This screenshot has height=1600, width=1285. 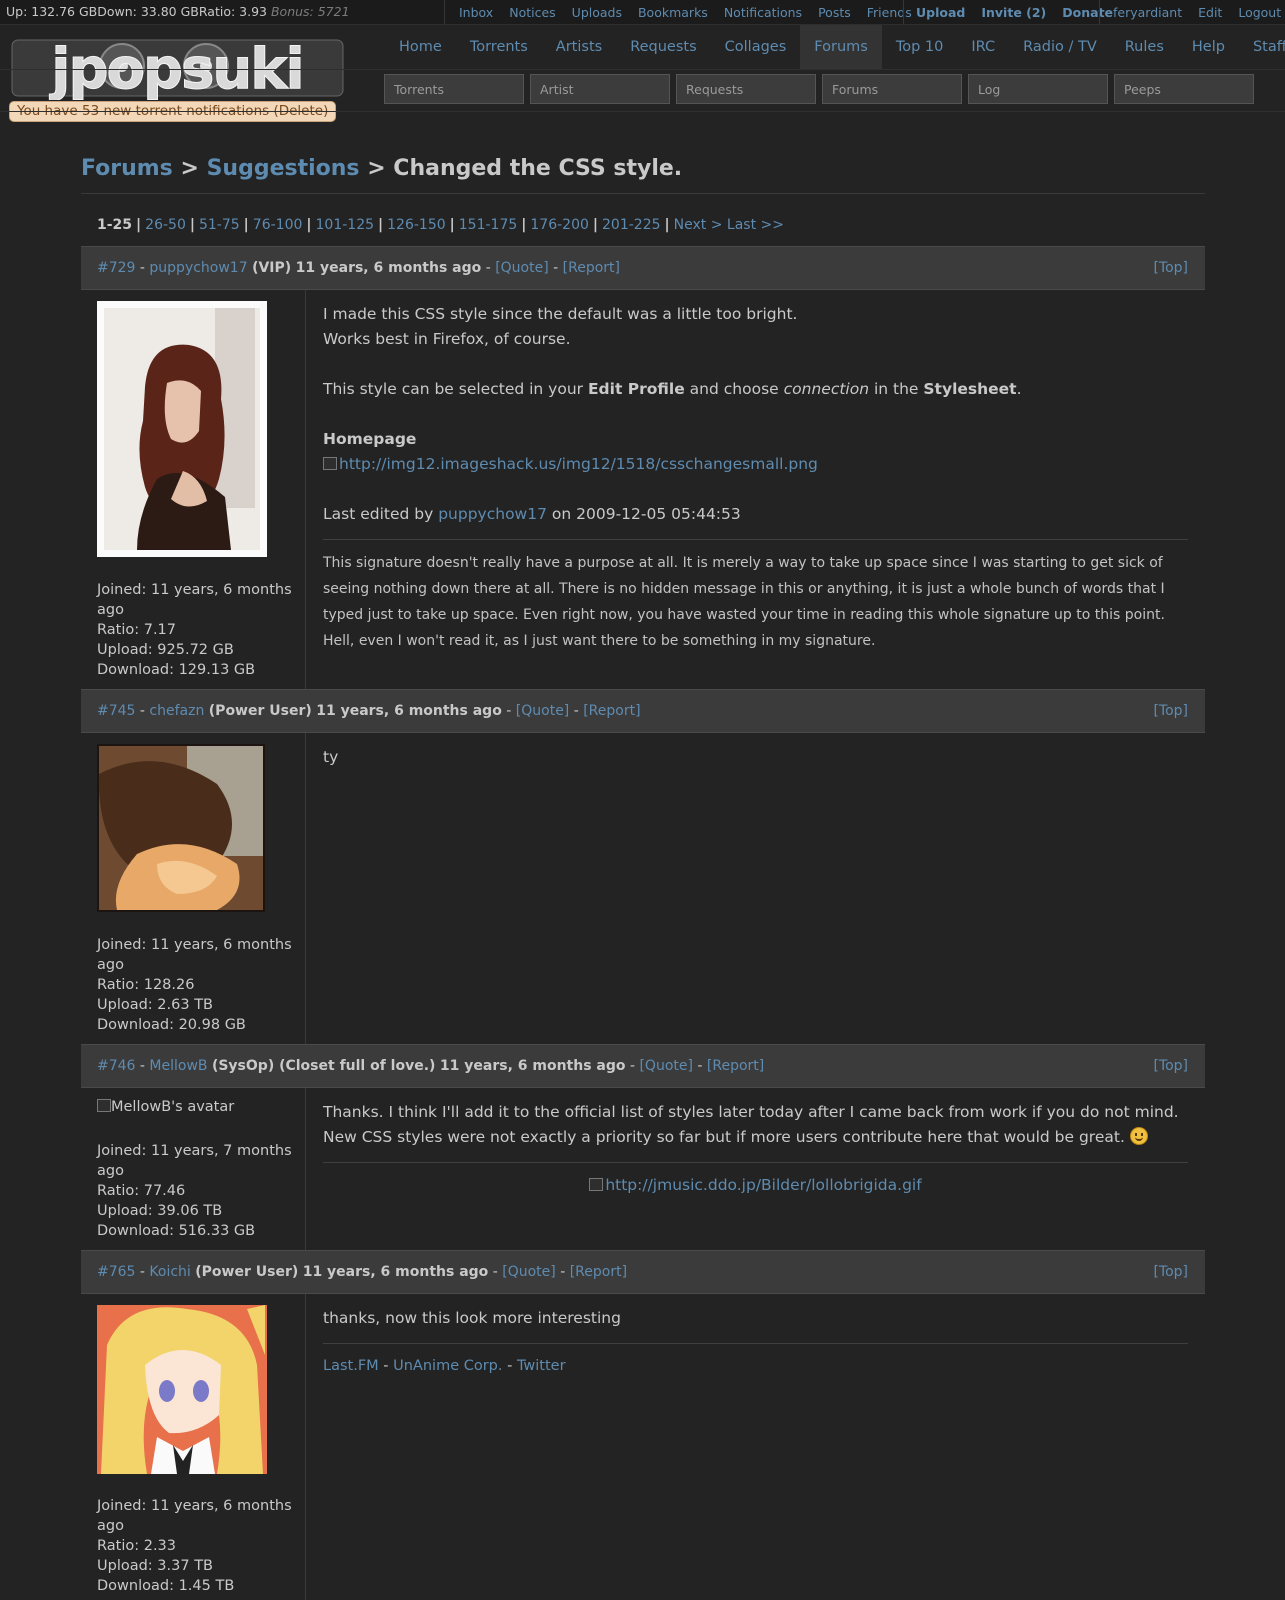 I want to click on nav-requests: Requests, so click(x=663, y=47).